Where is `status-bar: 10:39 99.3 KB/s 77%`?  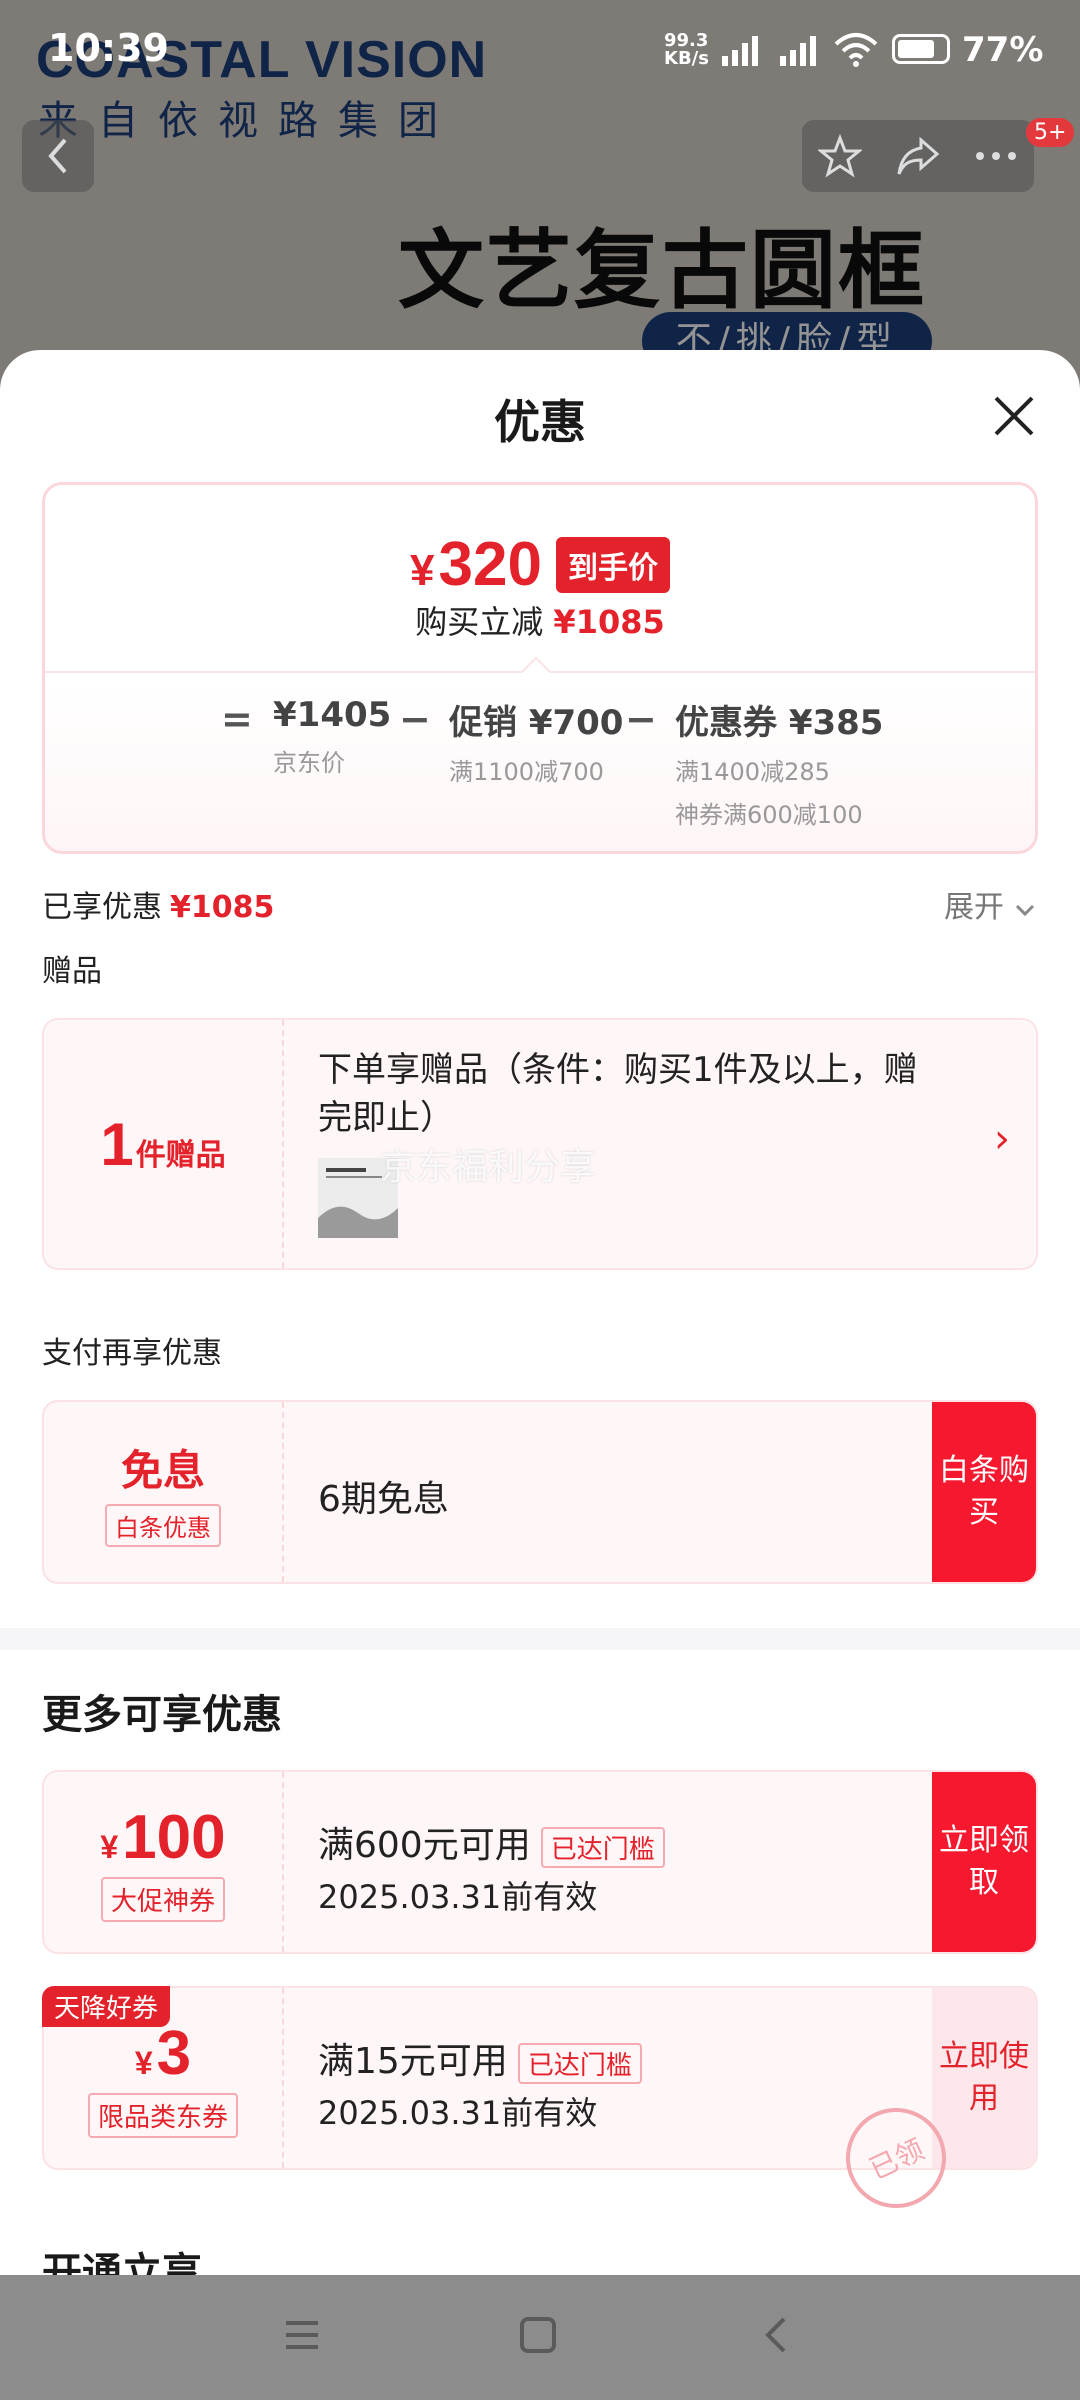
status-bar: 10:39 99.3 KB/s 77% is located at coordinates (540, 50).